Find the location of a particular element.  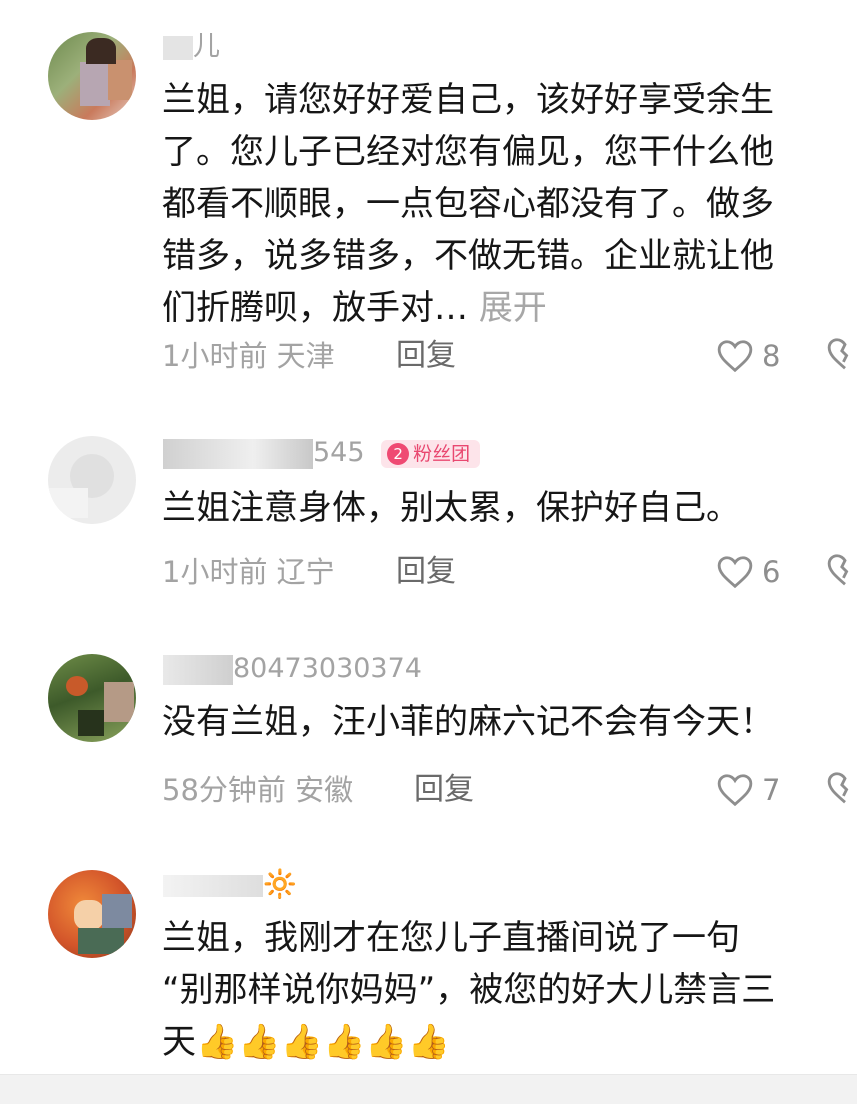

username: 🔆 is located at coordinates (230, 885).